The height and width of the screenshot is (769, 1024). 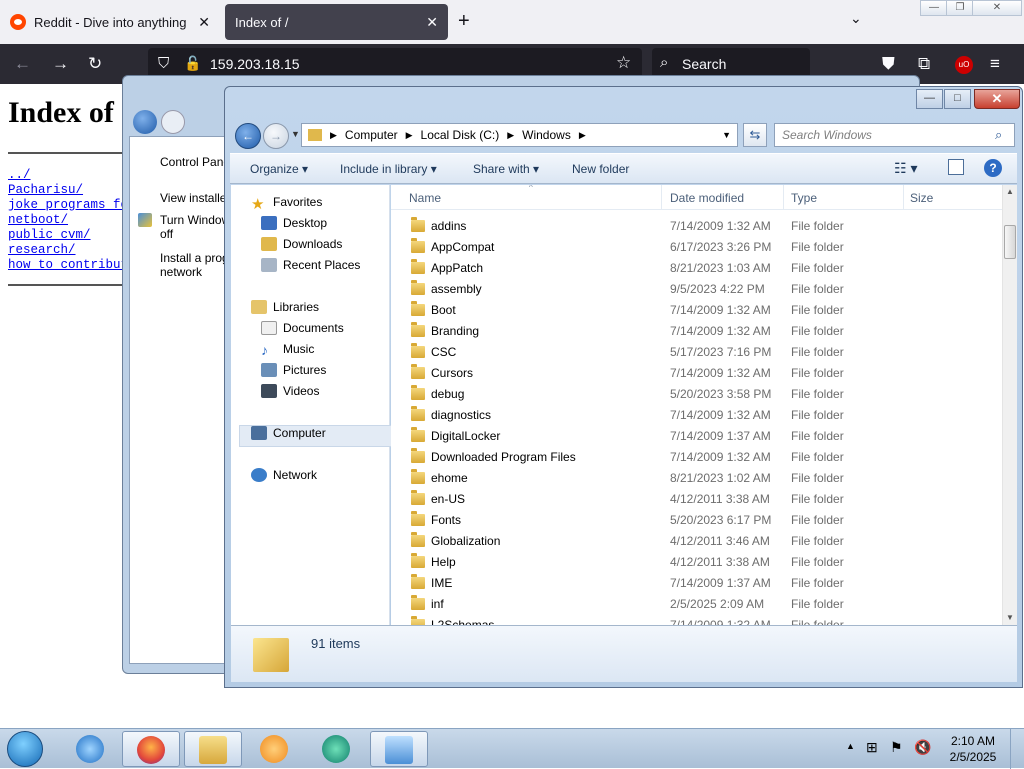 What do you see at coordinates (696, 268) in the screenshot?
I see `file-row: AppPatch 8/21/2023 1:03 AM File folder` at bounding box center [696, 268].